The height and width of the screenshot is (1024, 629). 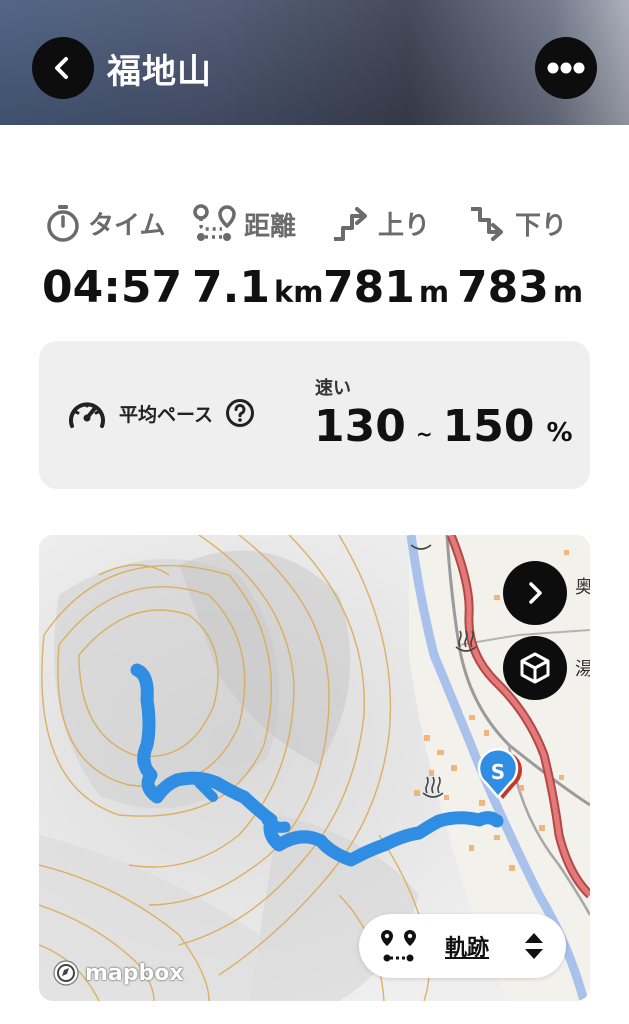 I want to click on start-marker-label: S, so click(x=498, y=772).